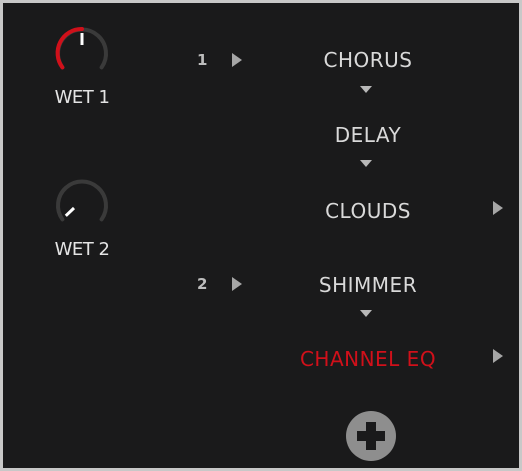 The width and height of the screenshot is (522, 471). I want to click on plus-icon-v, so click(371, 436).